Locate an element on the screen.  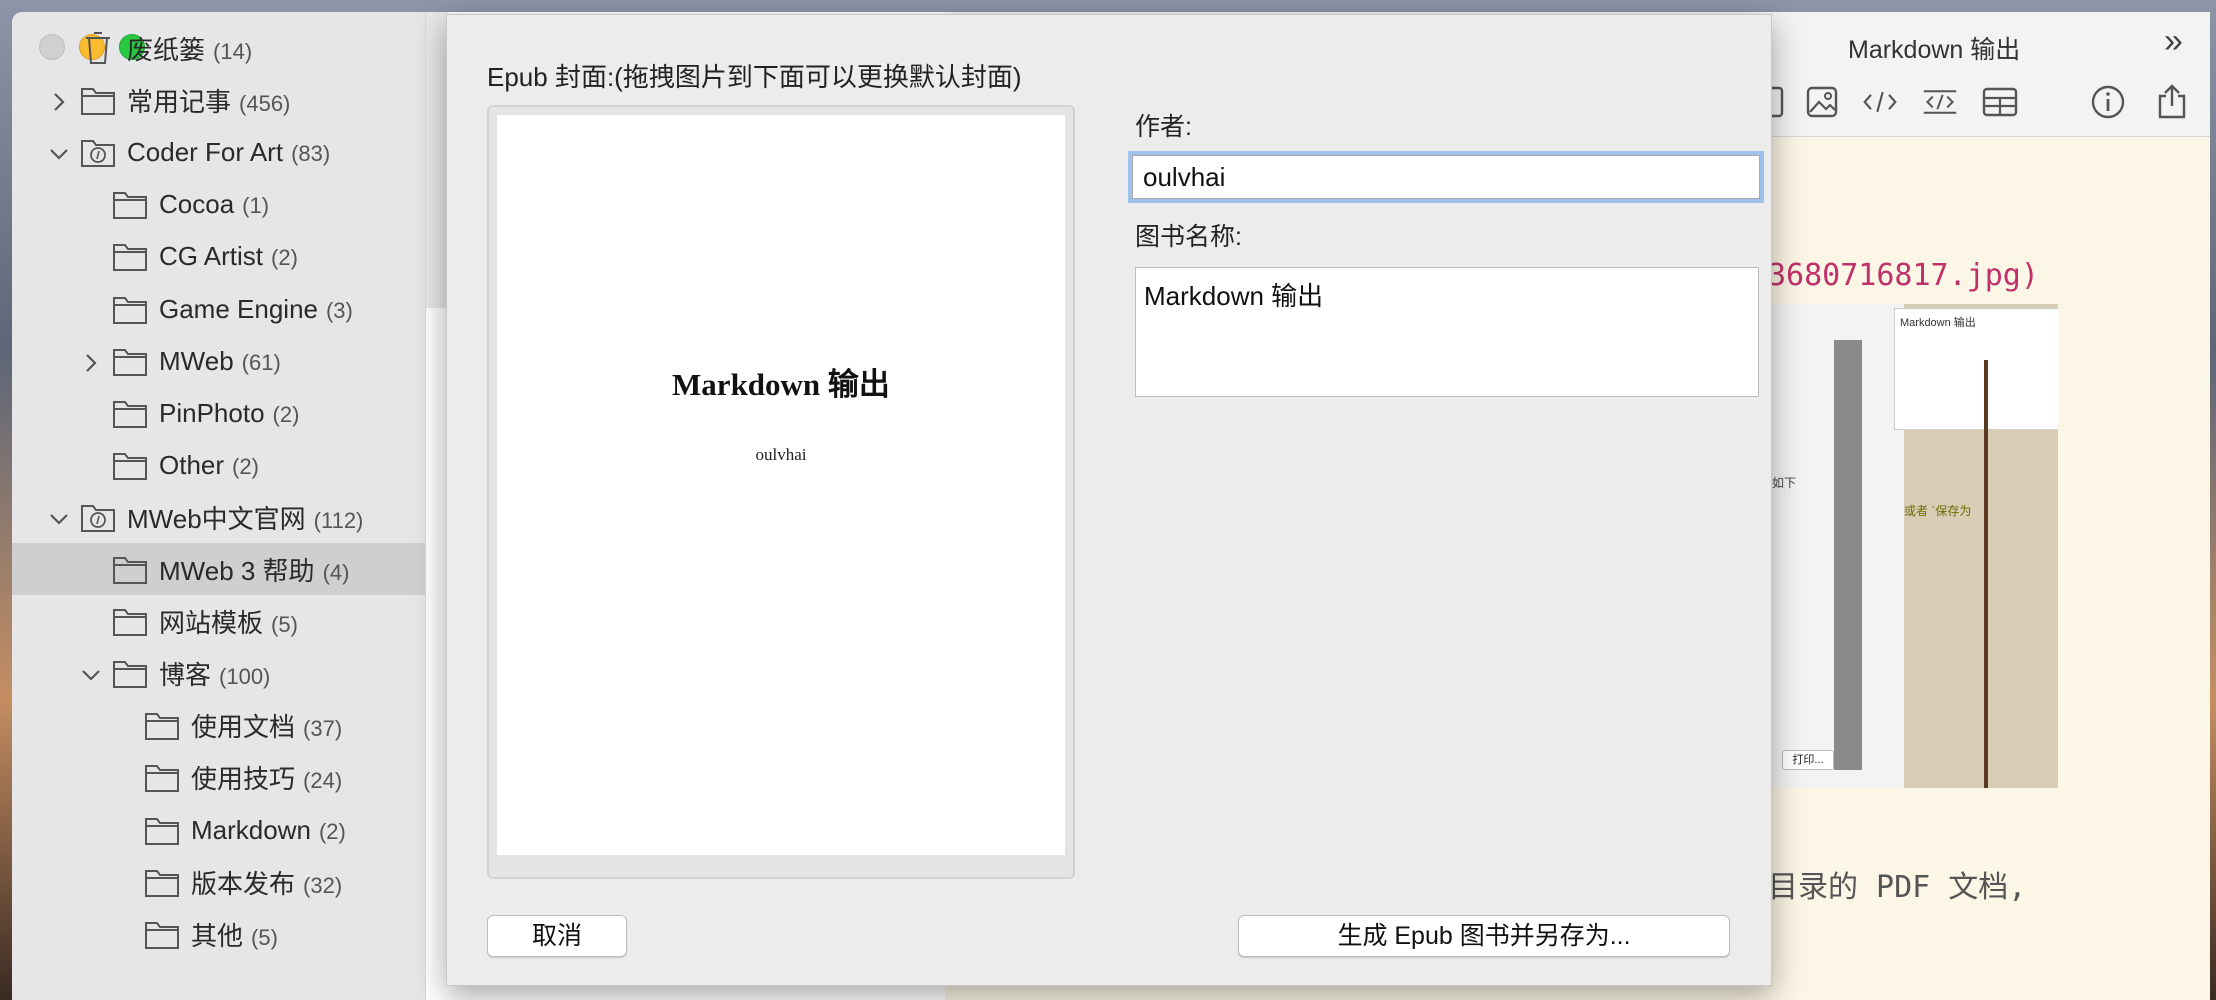
sidebar-folder-item: Coder For Art (83) is located at coordinates (218, 152).